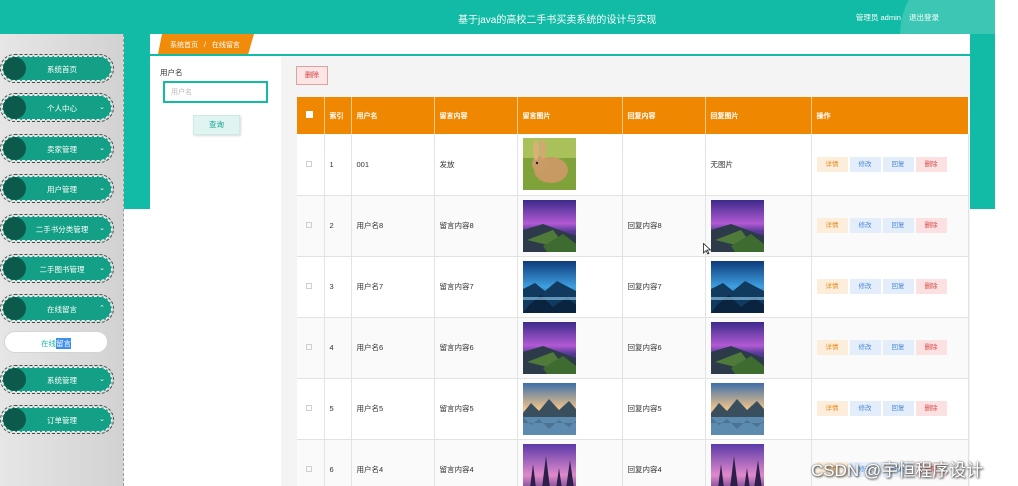  I want to click on sidebar-item-7: 在线留言 ⌃, so click(57, 308).